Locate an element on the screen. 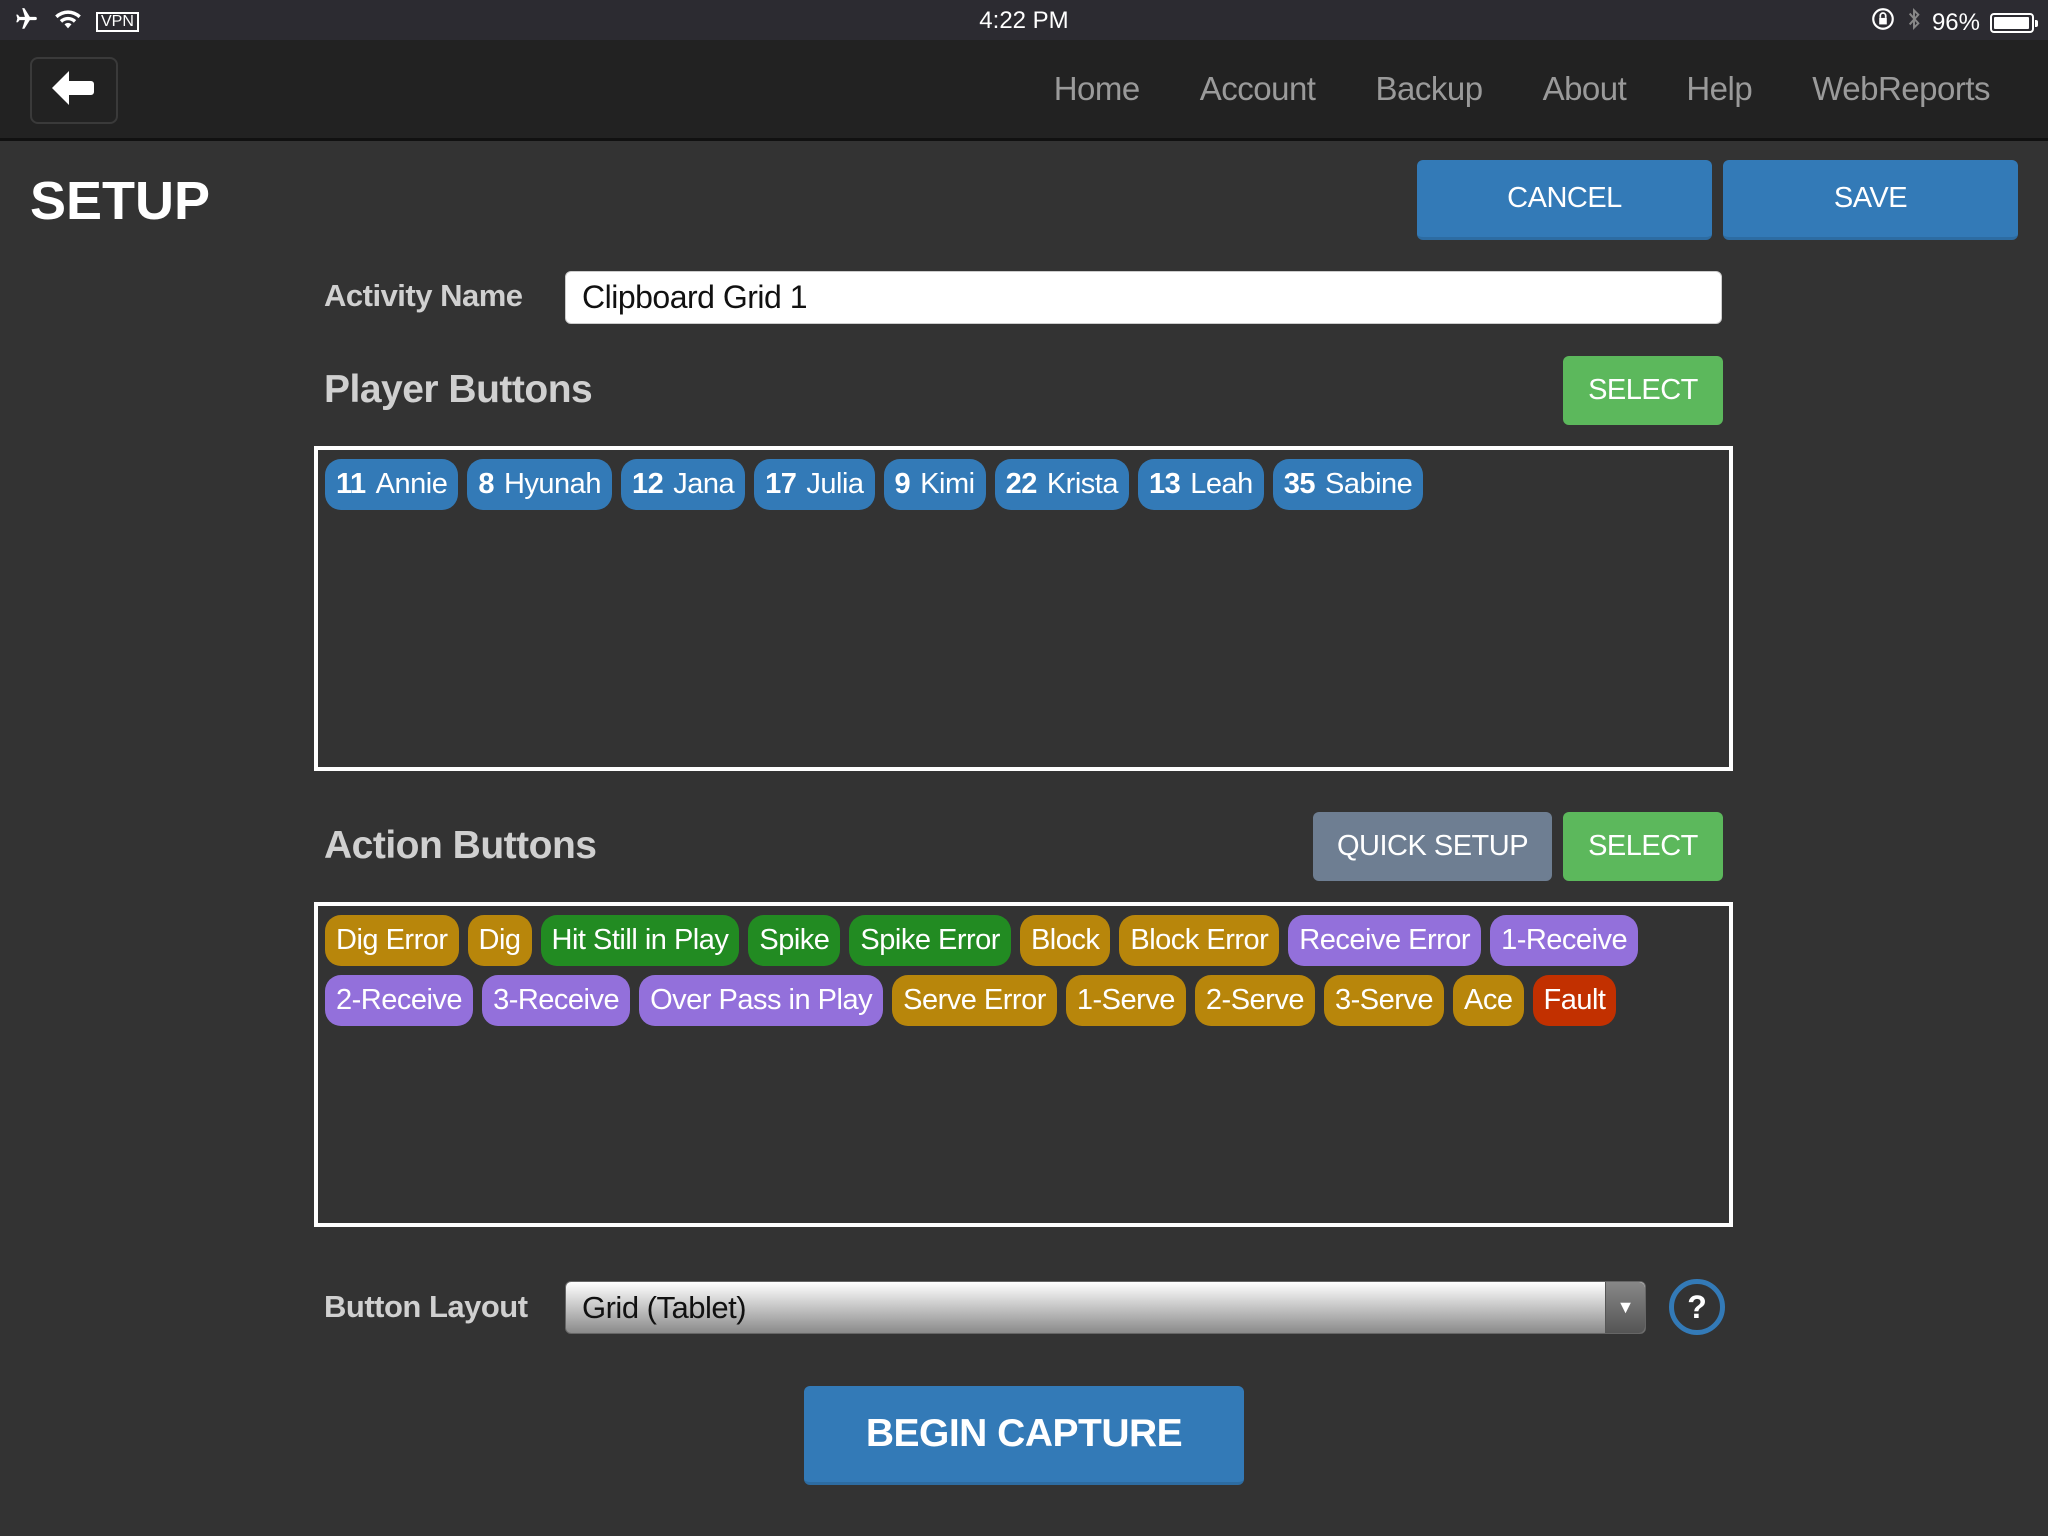 The width and height of the screenshot is (2048, 1536). player-number: 13 is located at coordinates (1164, 484).